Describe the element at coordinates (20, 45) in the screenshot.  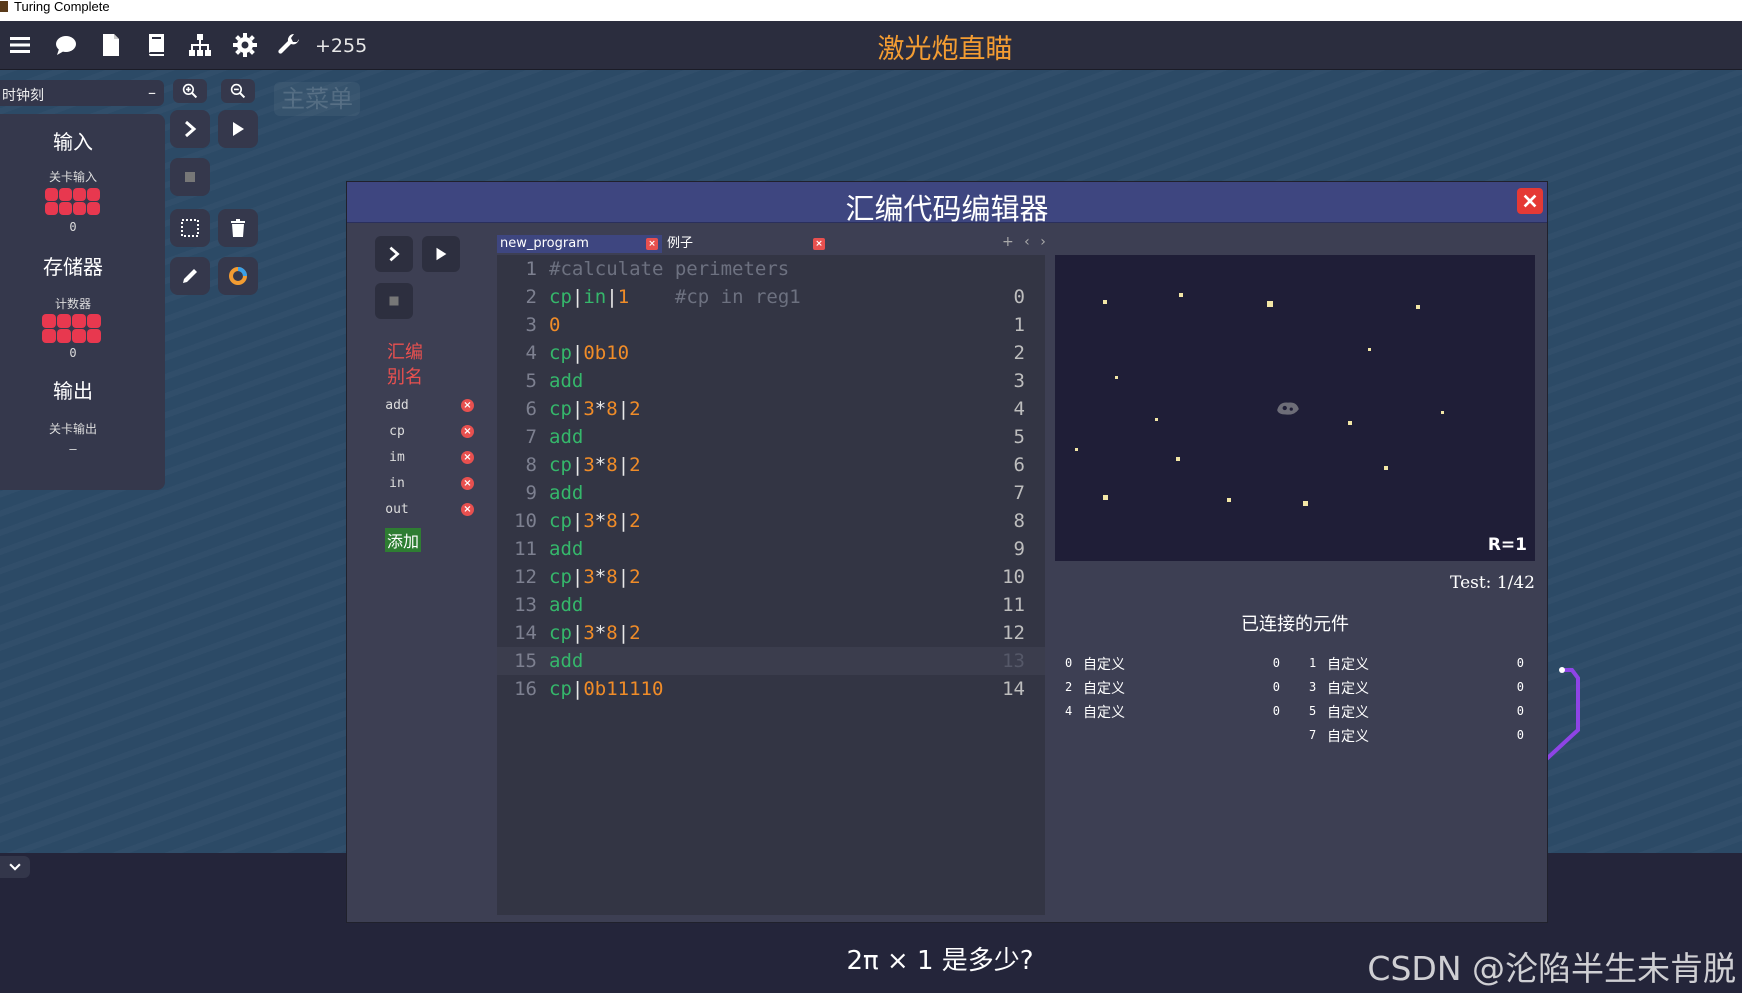
I see `menu-icon` at that location.